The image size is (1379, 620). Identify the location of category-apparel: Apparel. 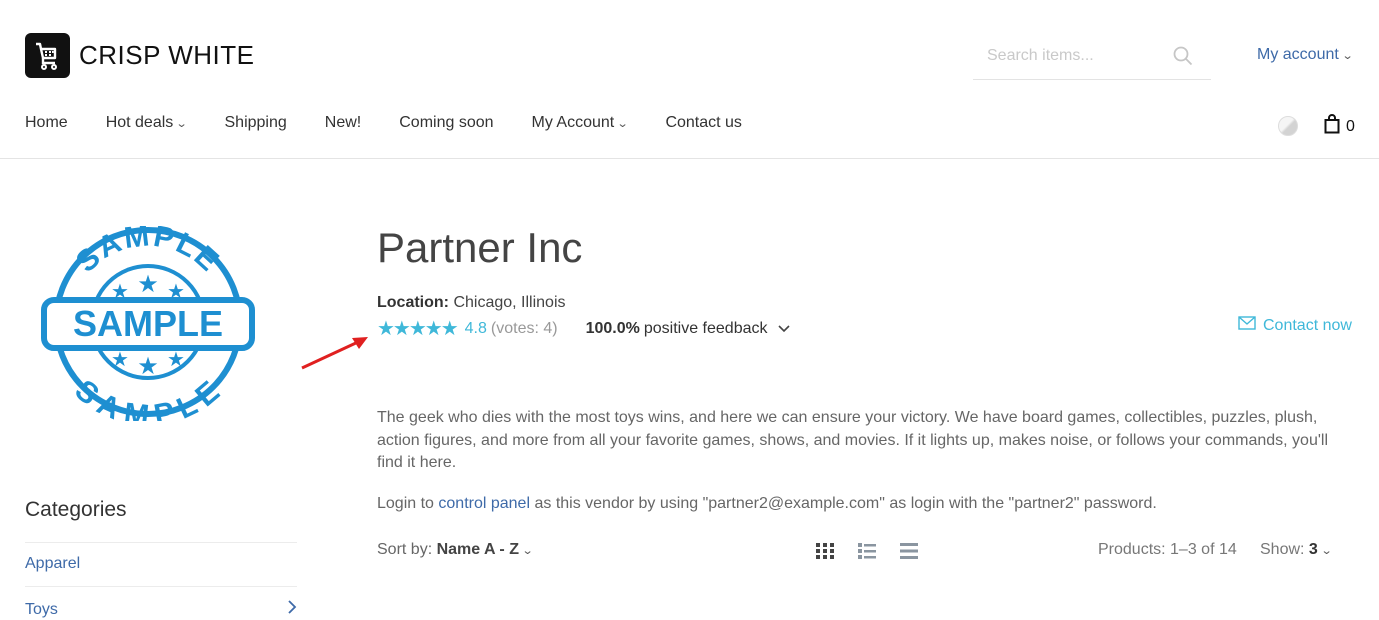
(161, 564).